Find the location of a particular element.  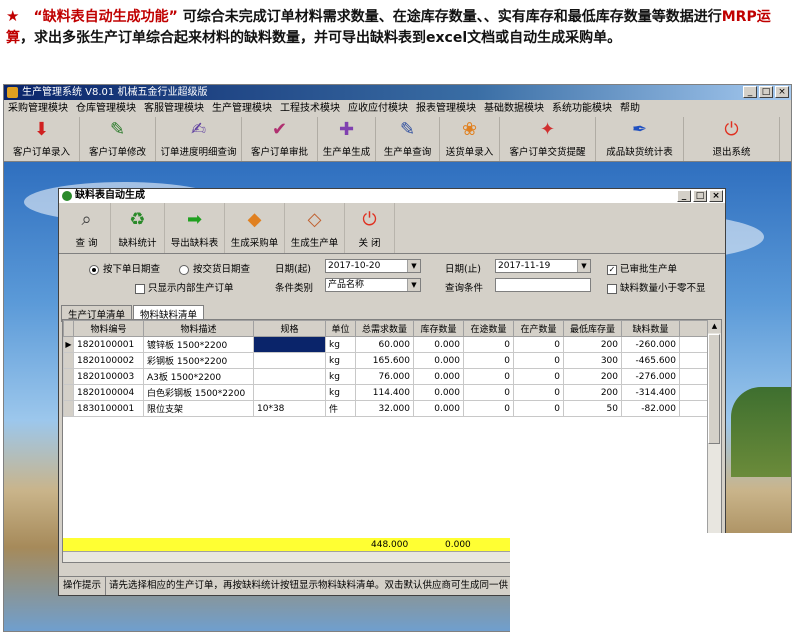

maximize-button: □ is located at coordinates (766, 92).